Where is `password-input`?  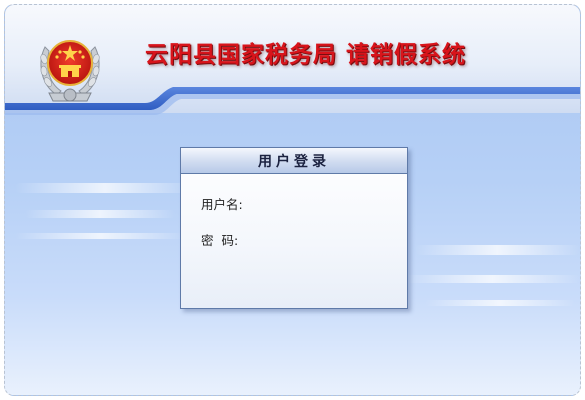
password-input is located at coordinates (302, 239).